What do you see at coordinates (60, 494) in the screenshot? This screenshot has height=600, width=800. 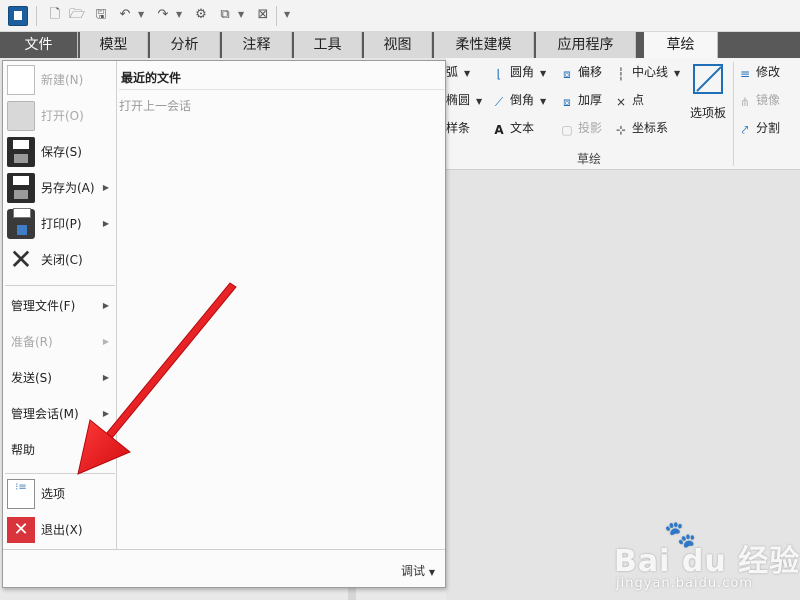 I see `menu-item-options: ⁝≡ 选项` at bounding box center [60, 494].